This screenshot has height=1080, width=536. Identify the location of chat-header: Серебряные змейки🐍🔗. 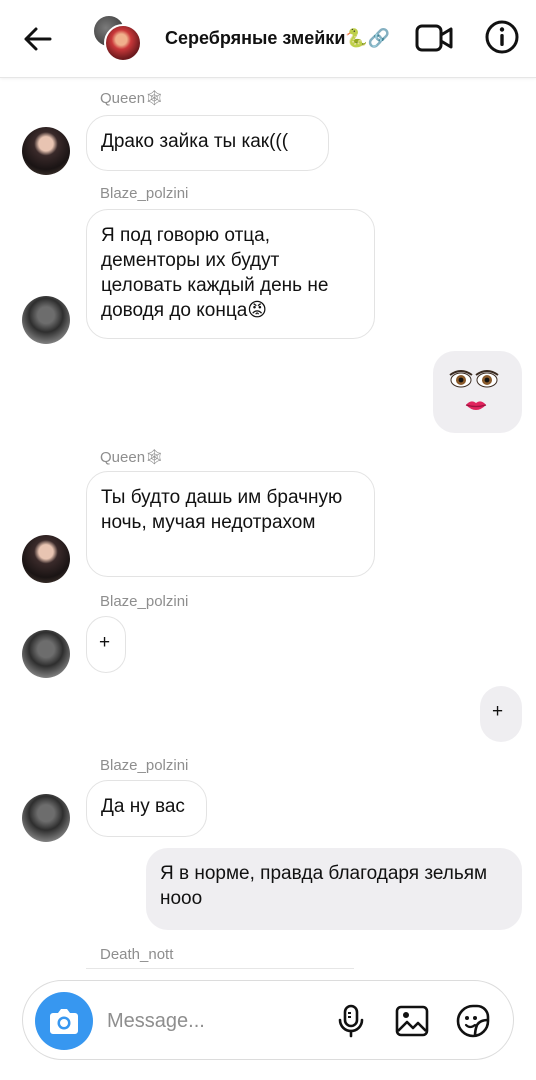
(268, 39).